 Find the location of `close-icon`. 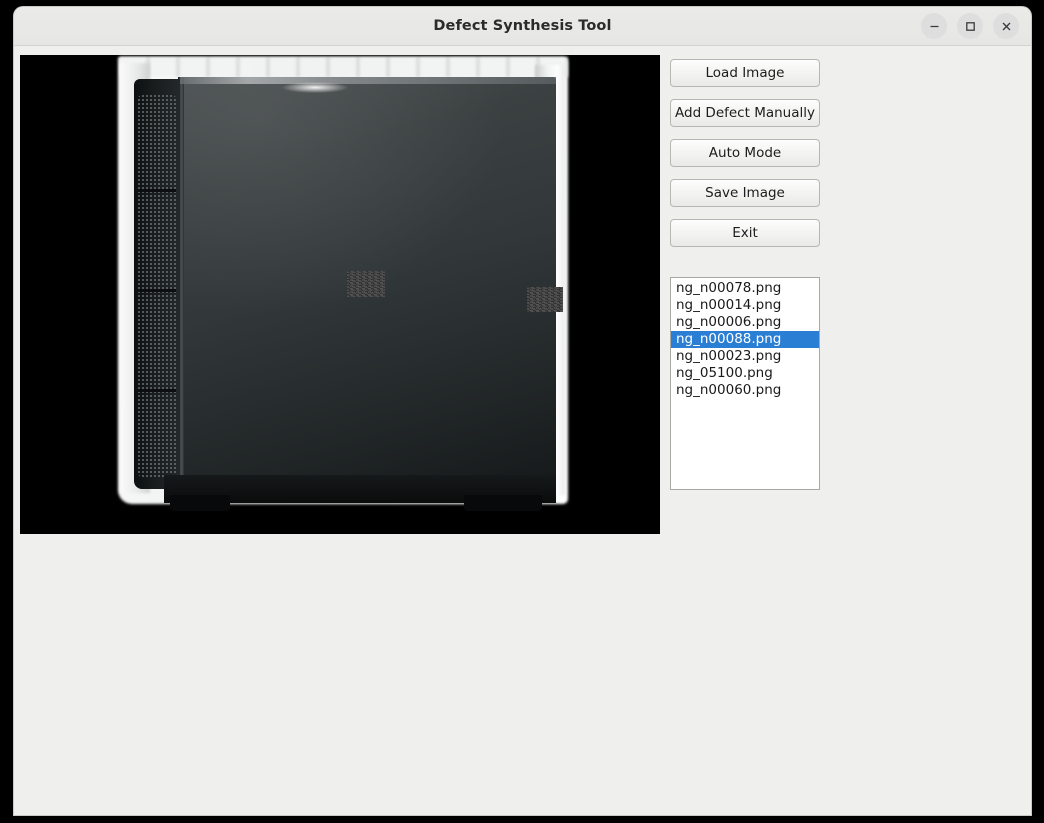

close-icon is located at coordinates (1006, 26).